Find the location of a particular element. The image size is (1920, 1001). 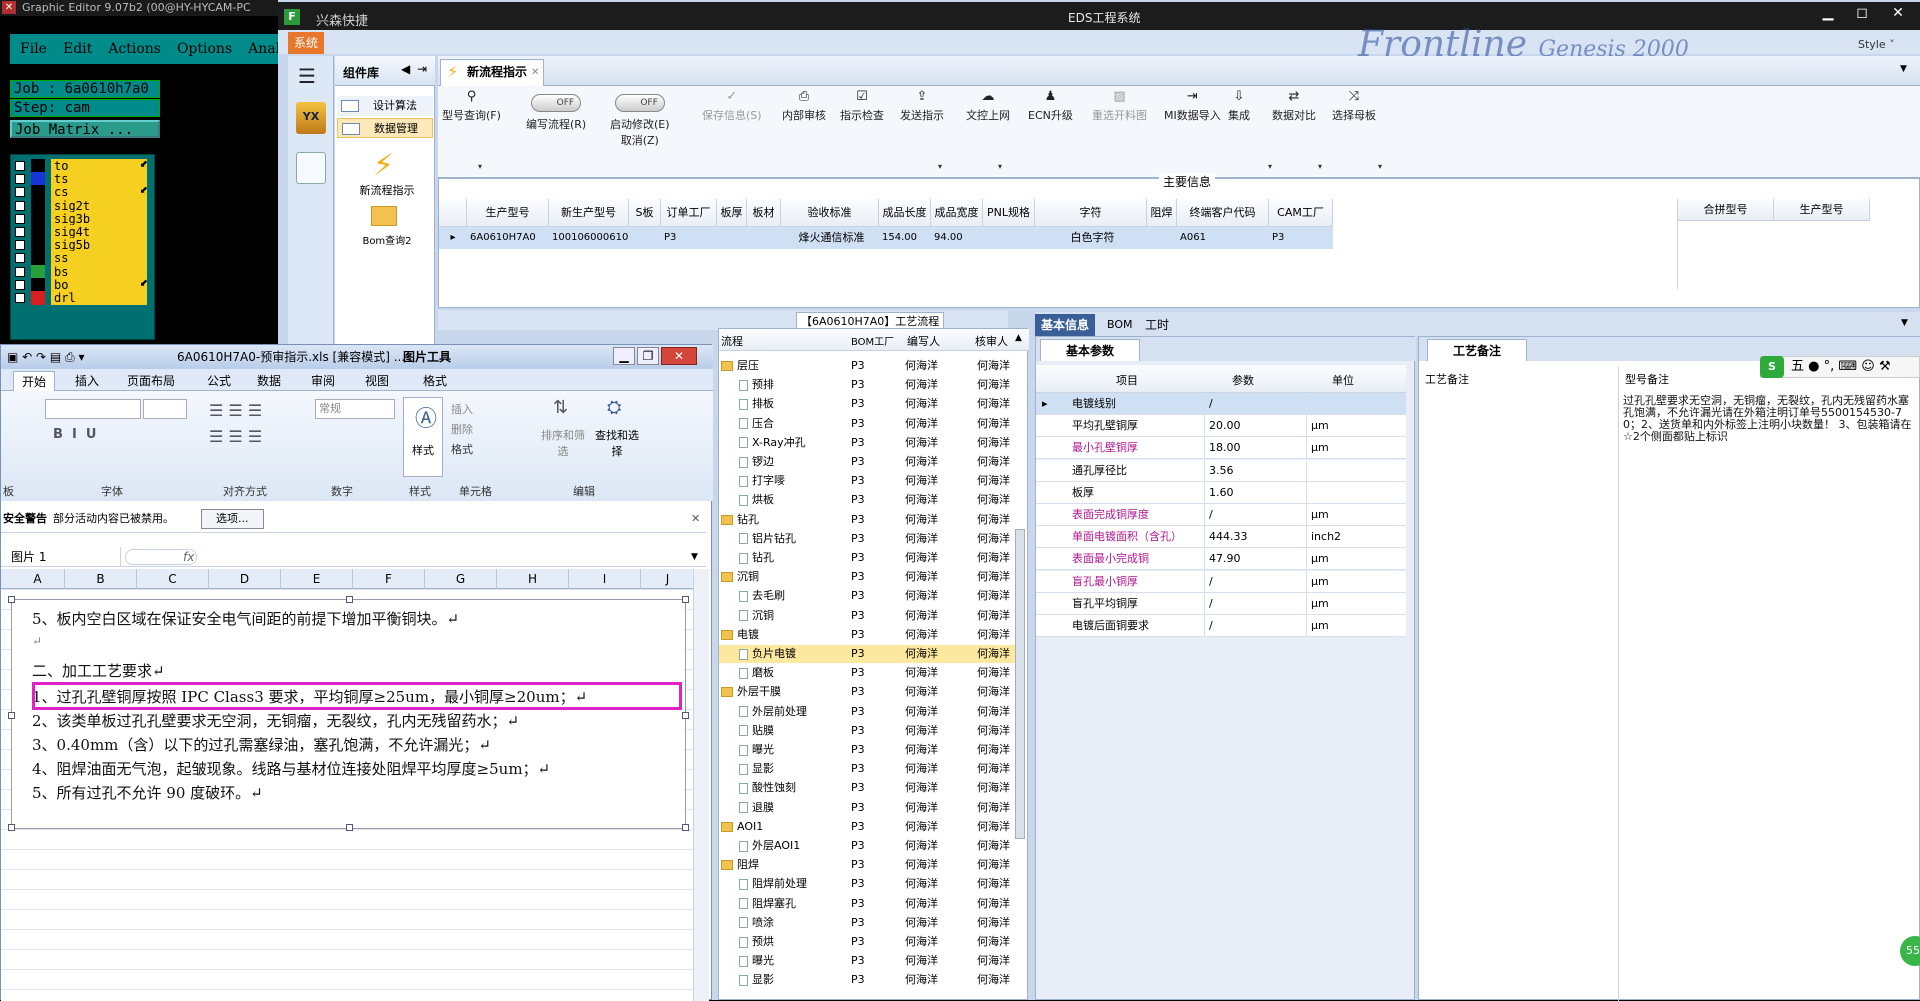

pin-icon: ⇥ is located at coordinates (422, 69).